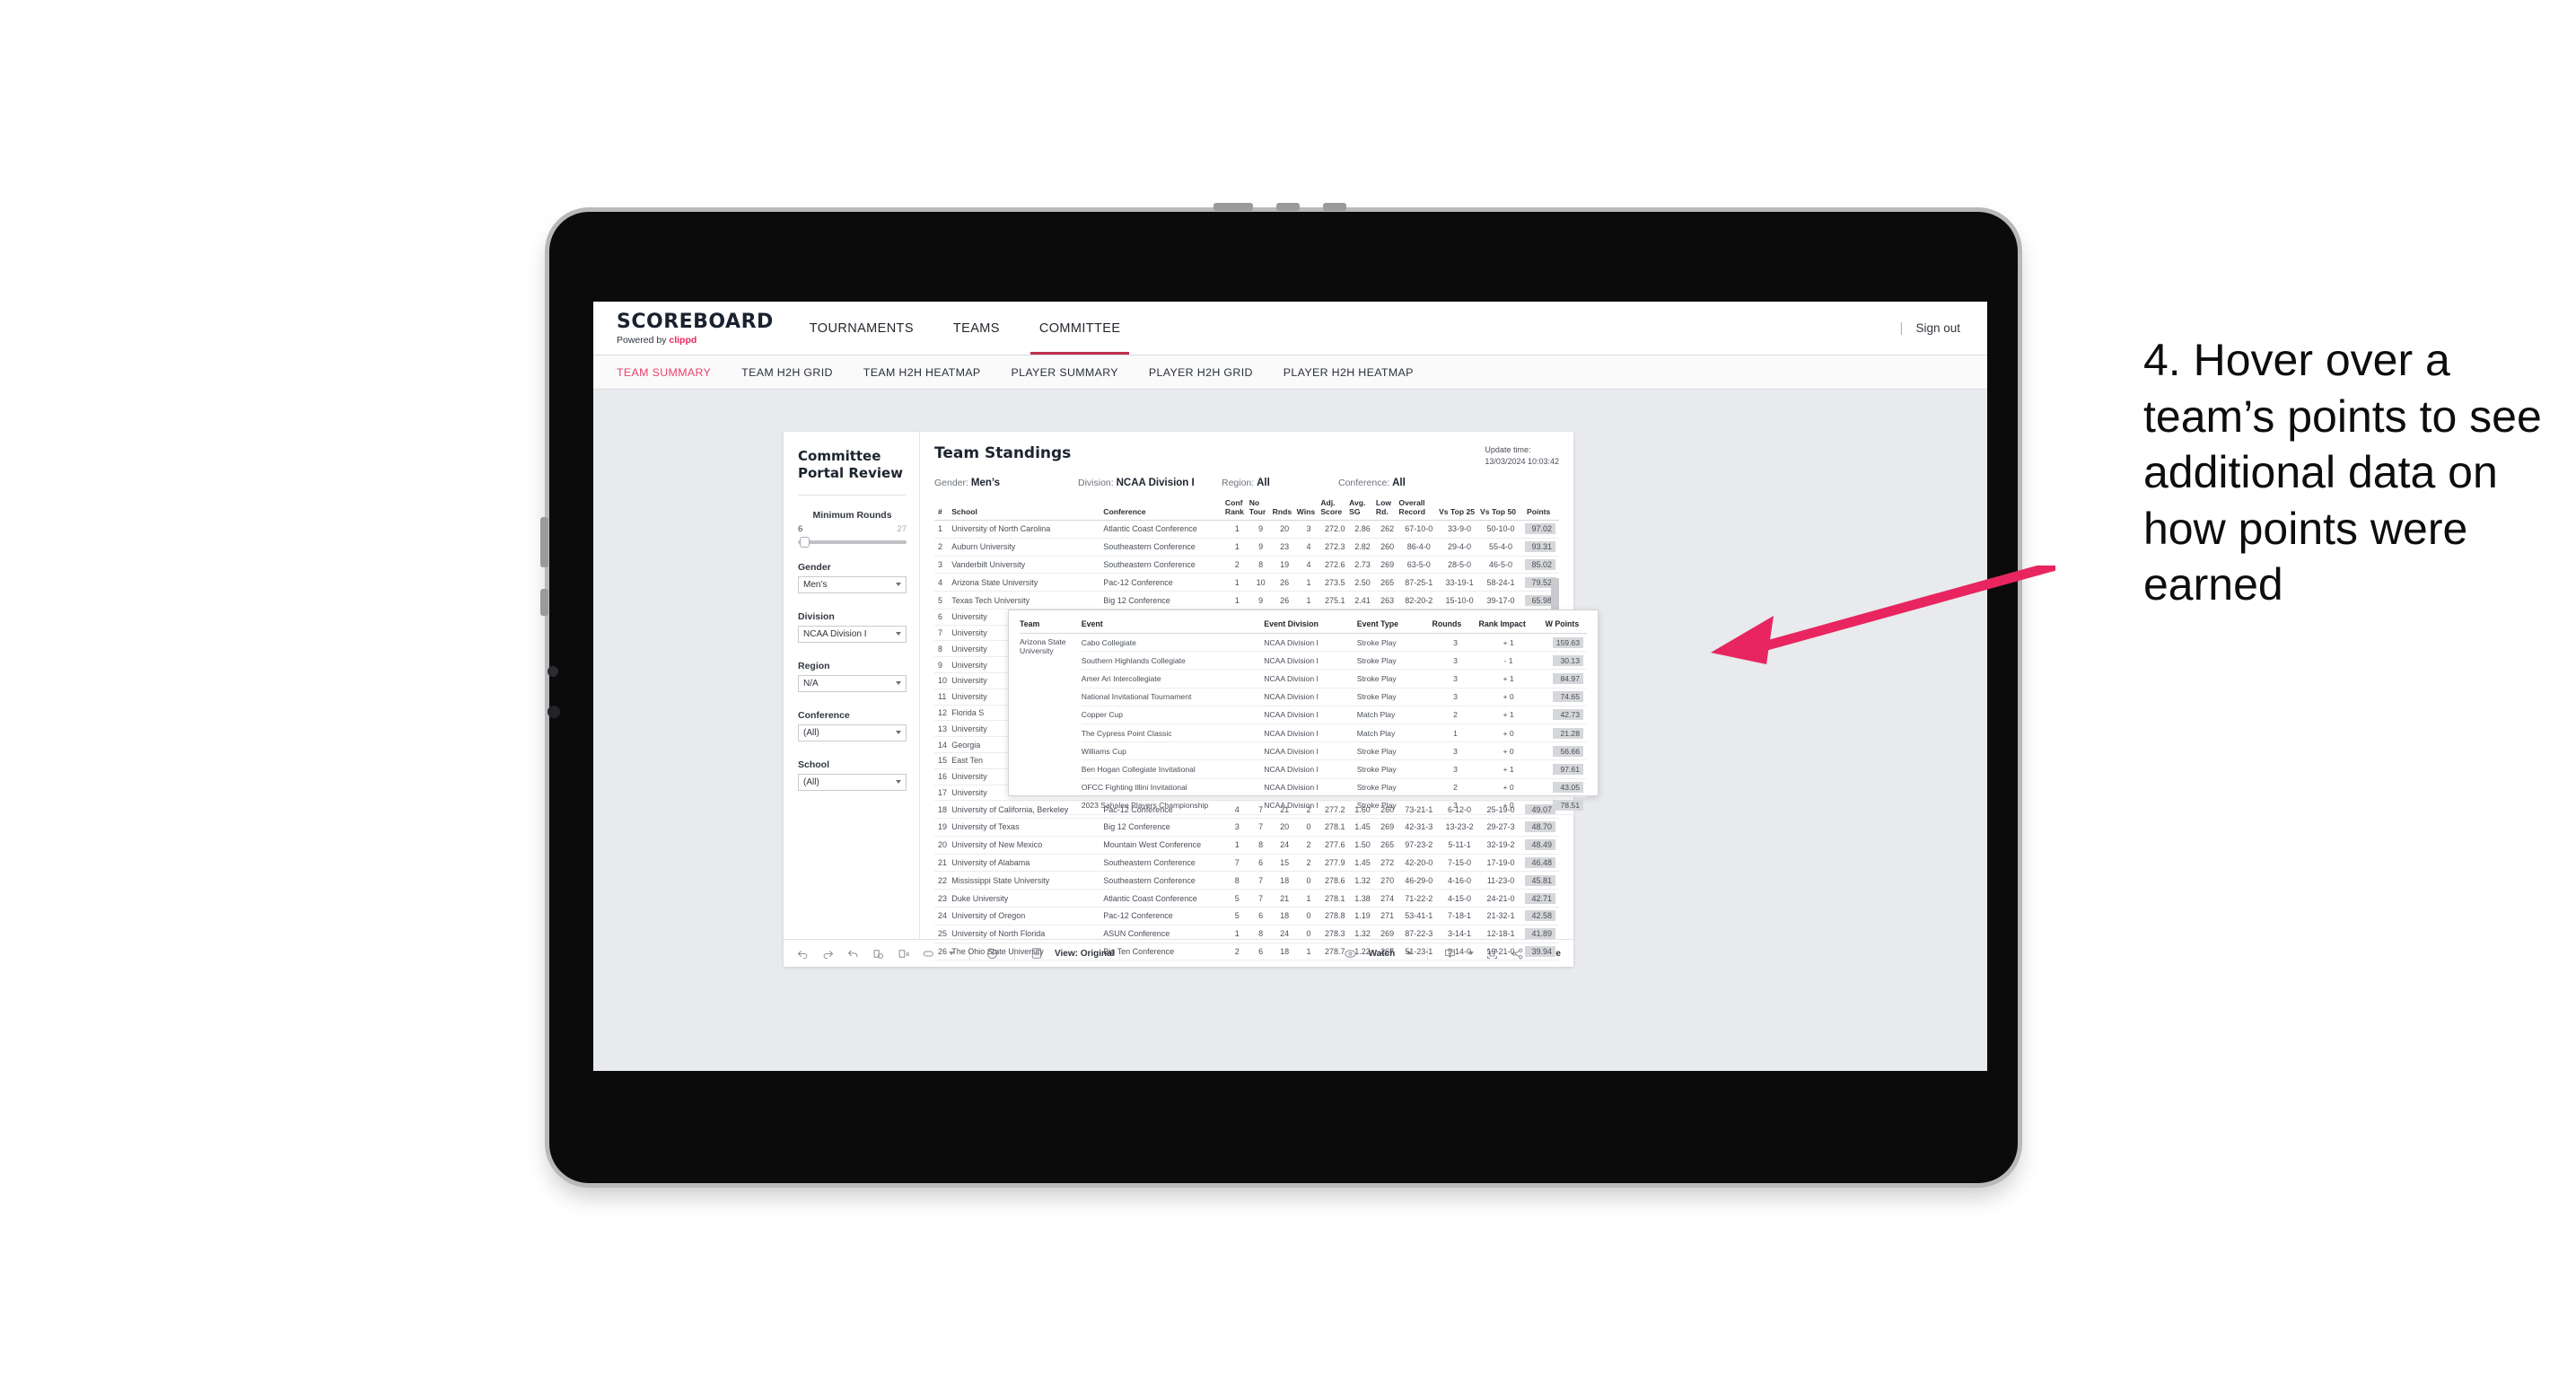  What do you see at coordinates (1080, 328) in the screenshot?
I see `nav-item-committee: COMMITTEE` at bounding box center [1080, 328].